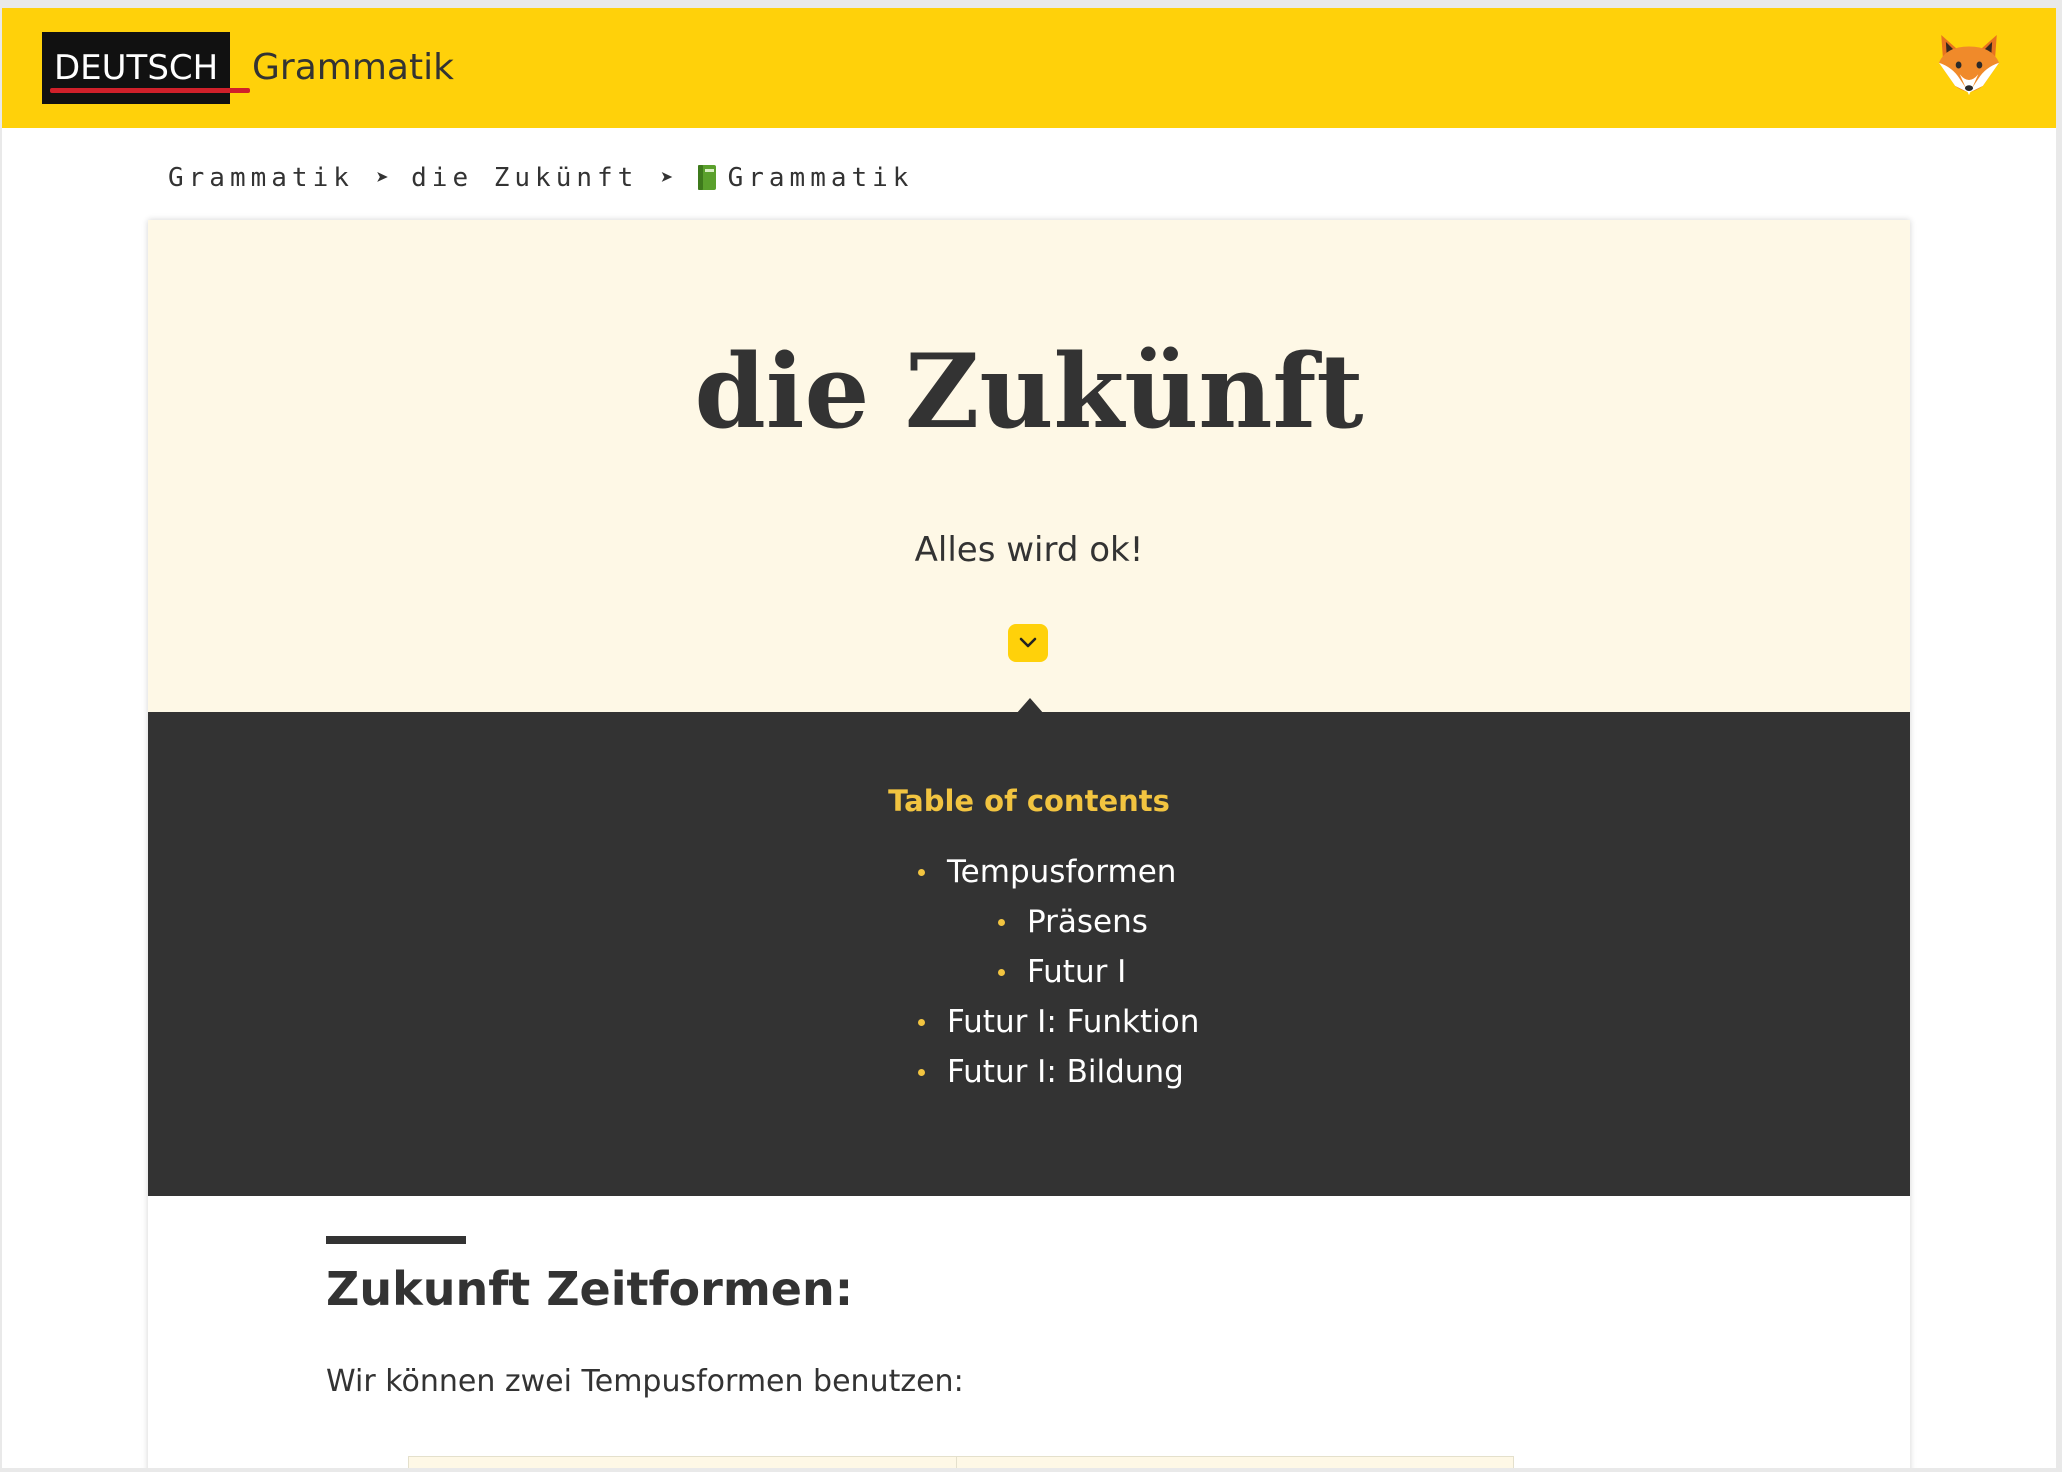 The width and height of the screenshot is (2062, 1472). I want to click on toc-item-futur-i: Futur I, so click(1062, 972).